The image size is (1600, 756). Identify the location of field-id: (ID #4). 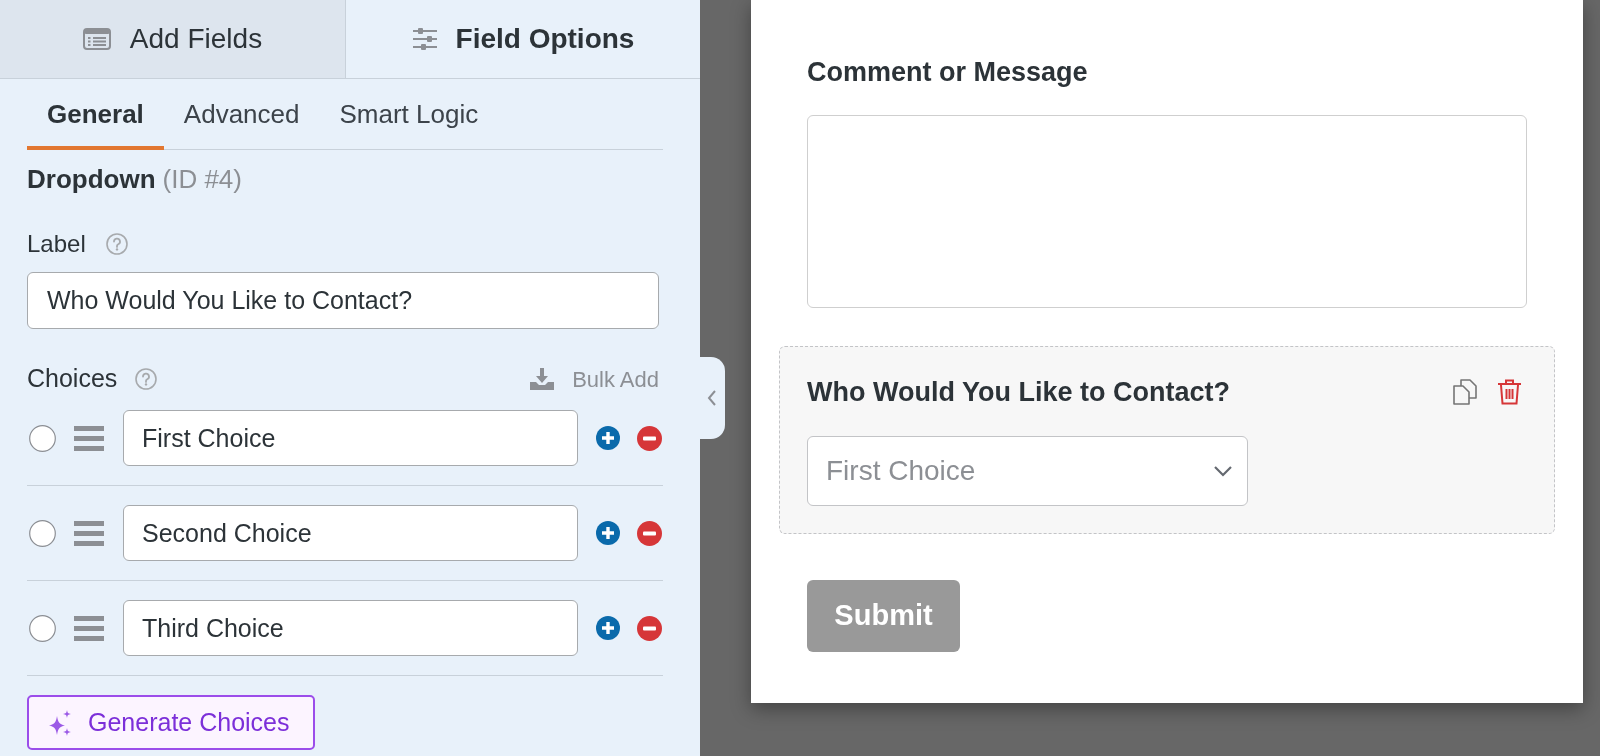
(202, 179).